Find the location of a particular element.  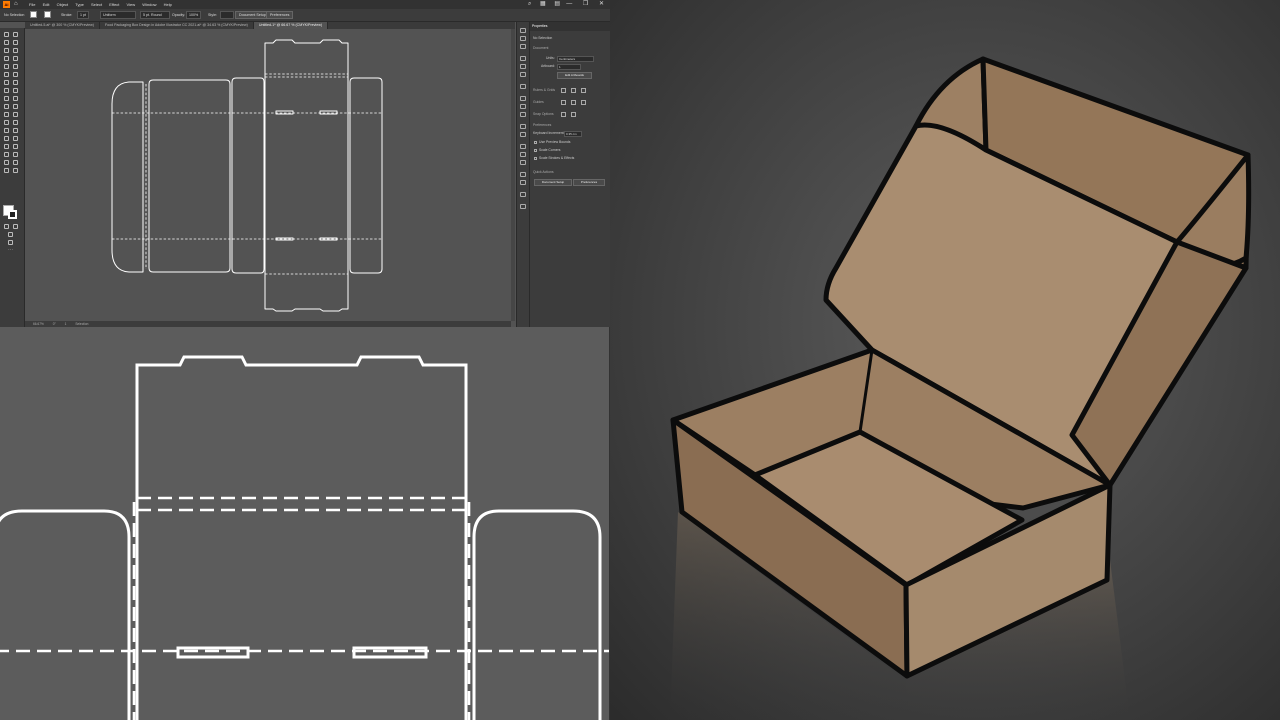

menu-window: Window is located at coordinates (149, 4).